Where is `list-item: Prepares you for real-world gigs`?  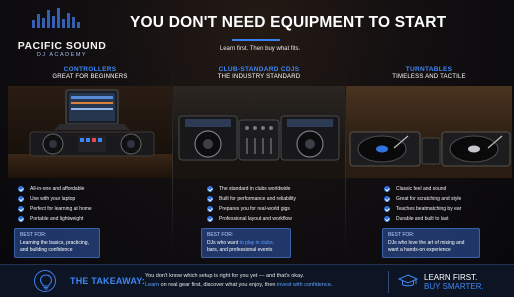 list-item: Prepares you for real-world gigs is located at coordinates (273, 209).